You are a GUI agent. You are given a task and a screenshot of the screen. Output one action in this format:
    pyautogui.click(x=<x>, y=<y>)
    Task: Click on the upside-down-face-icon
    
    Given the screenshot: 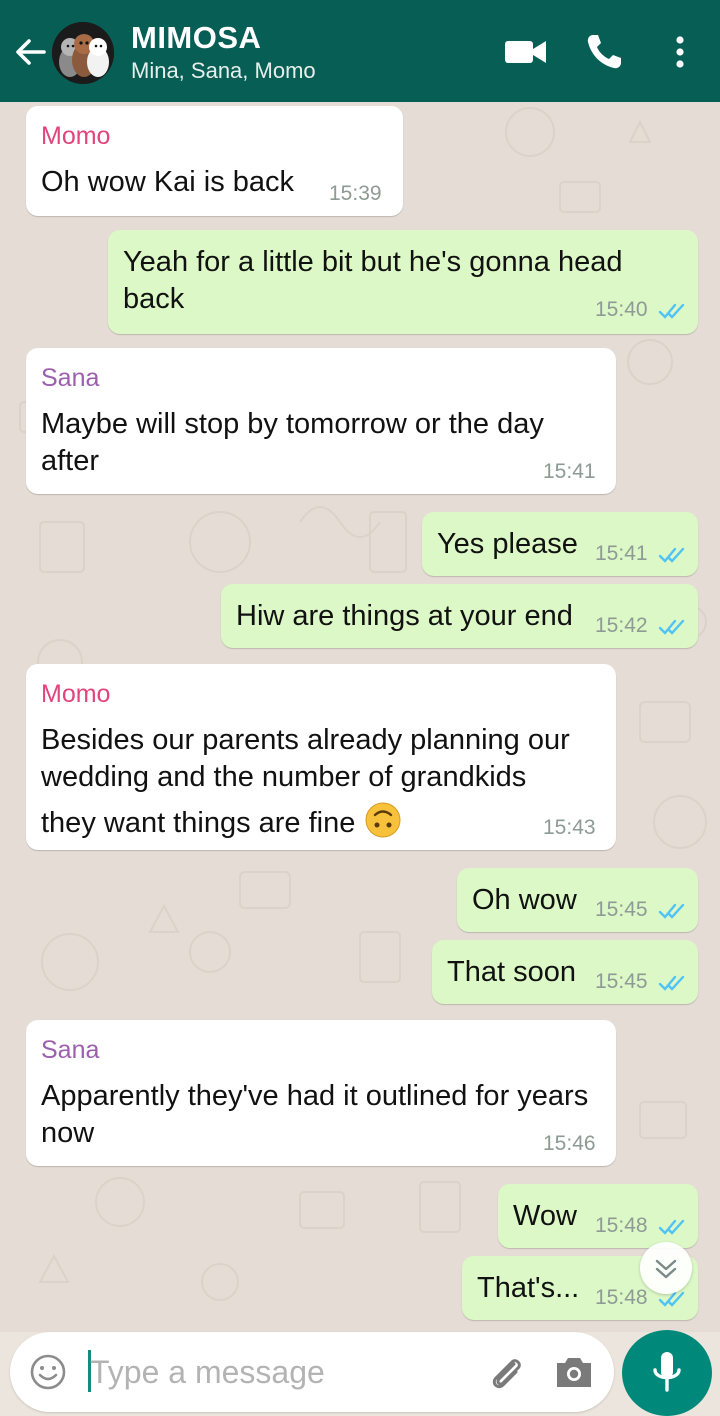 What is the action you would take?
    pyautogui.click(x=383, y=820)
    